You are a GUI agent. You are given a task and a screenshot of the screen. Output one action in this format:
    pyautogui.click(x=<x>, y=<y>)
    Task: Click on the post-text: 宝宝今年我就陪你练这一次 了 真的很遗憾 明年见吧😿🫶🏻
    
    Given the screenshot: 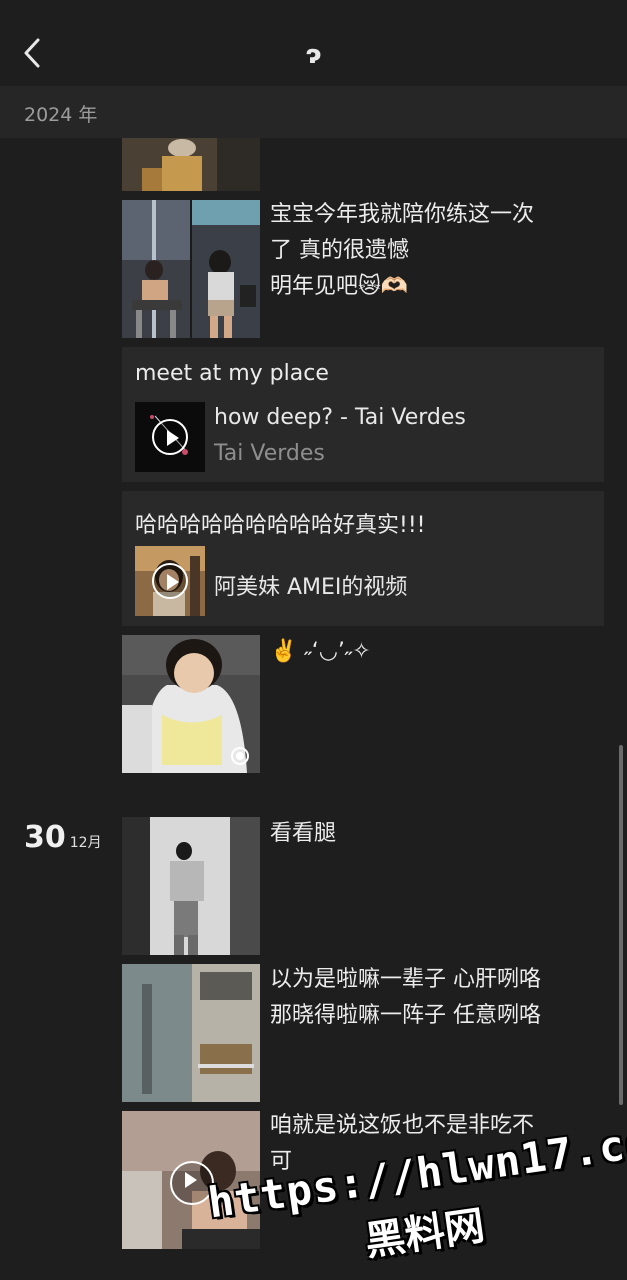 What is the action you would take?
    pyautogui.click(x=402, y=251)
    